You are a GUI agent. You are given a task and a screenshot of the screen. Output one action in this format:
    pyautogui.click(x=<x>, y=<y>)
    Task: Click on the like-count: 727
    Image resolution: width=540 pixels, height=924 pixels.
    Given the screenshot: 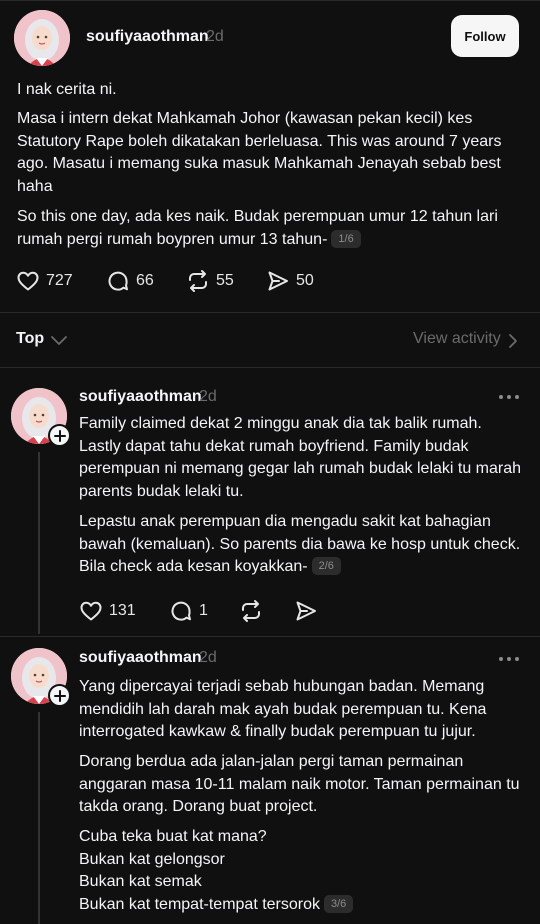 What is the action you would take?
    pyautogui.click(x=59, y=280)
    